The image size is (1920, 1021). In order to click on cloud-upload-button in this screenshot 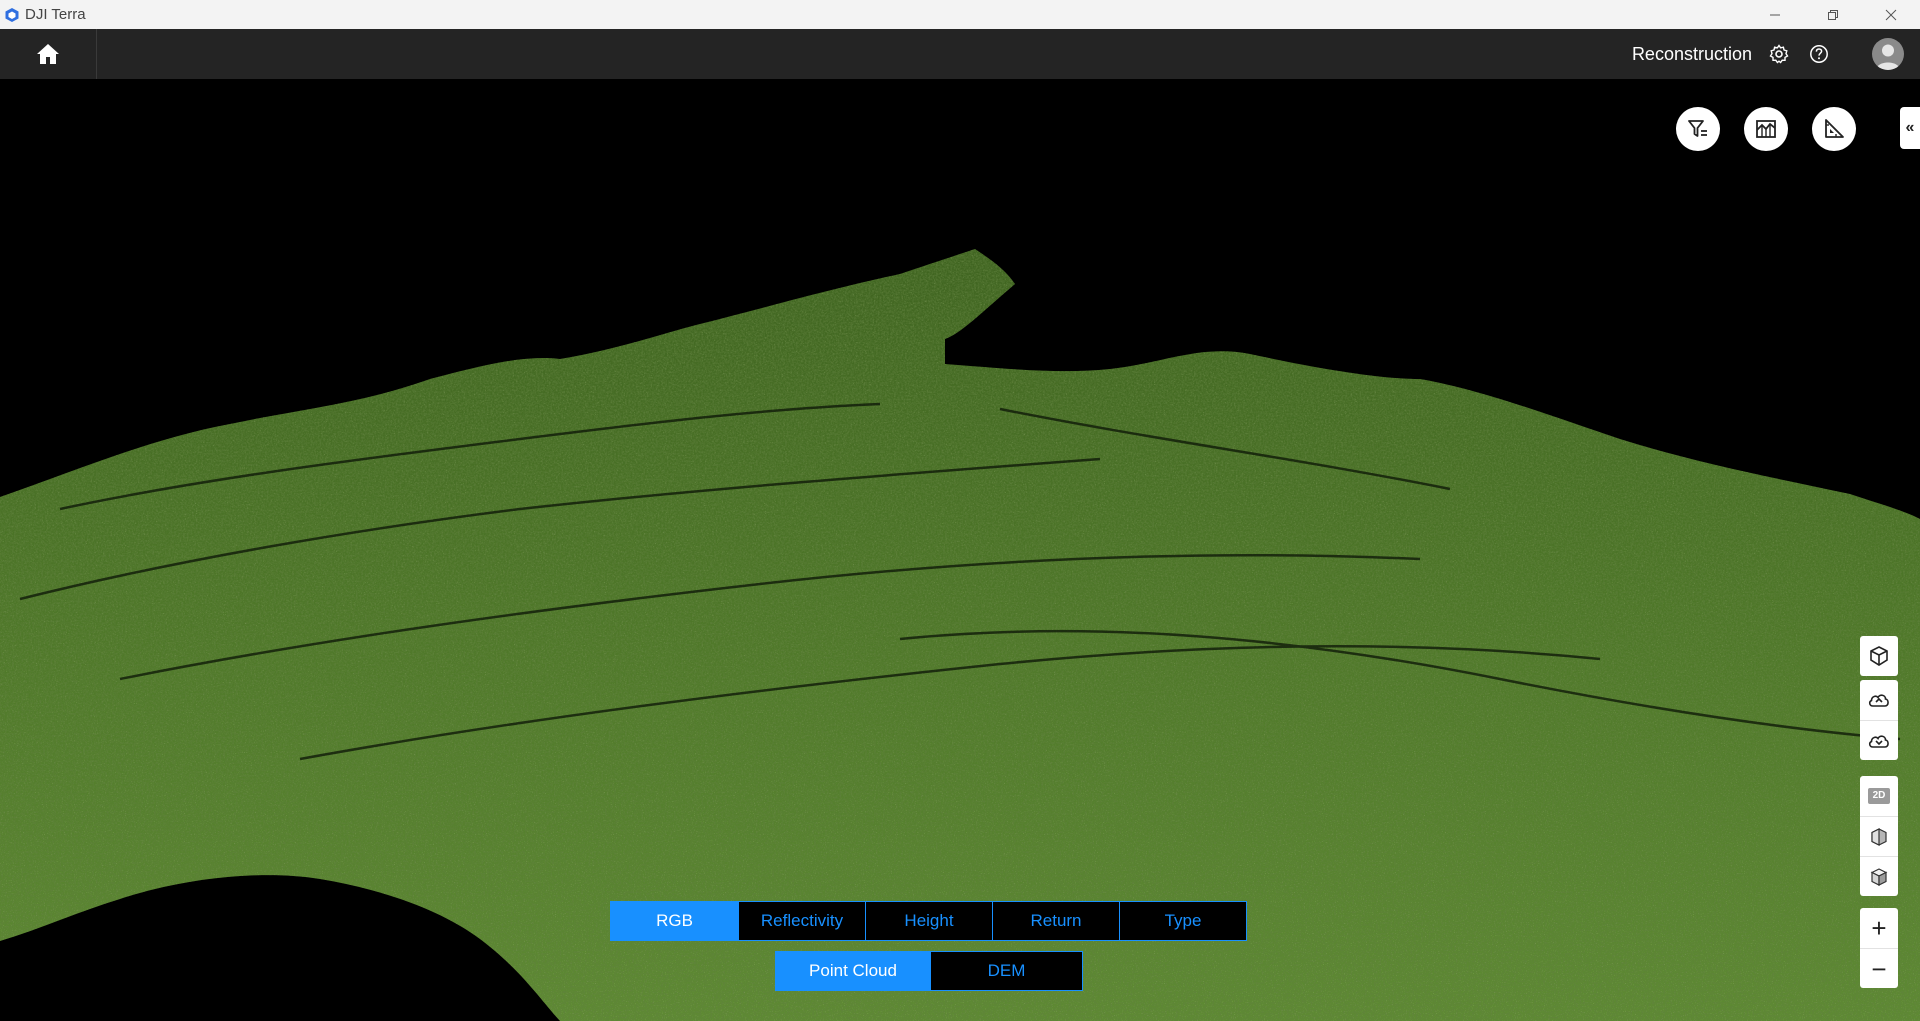, I will do `click(1879, 700)`.